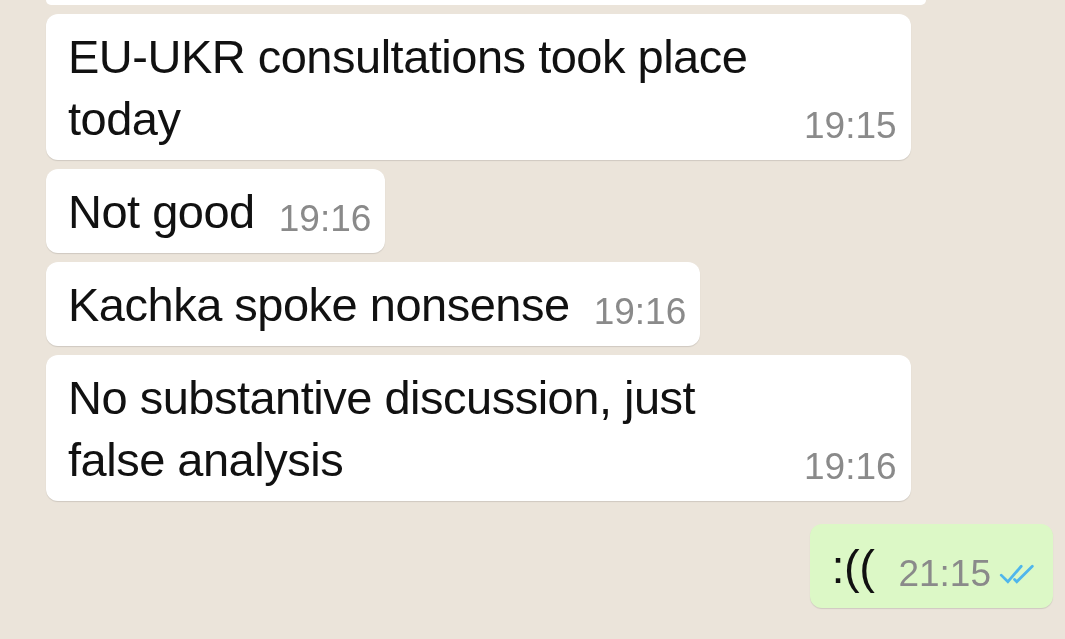 The width and height of the screenshot is (1065, 639). I want to click on message-time: 21:15, so click(944, 574).